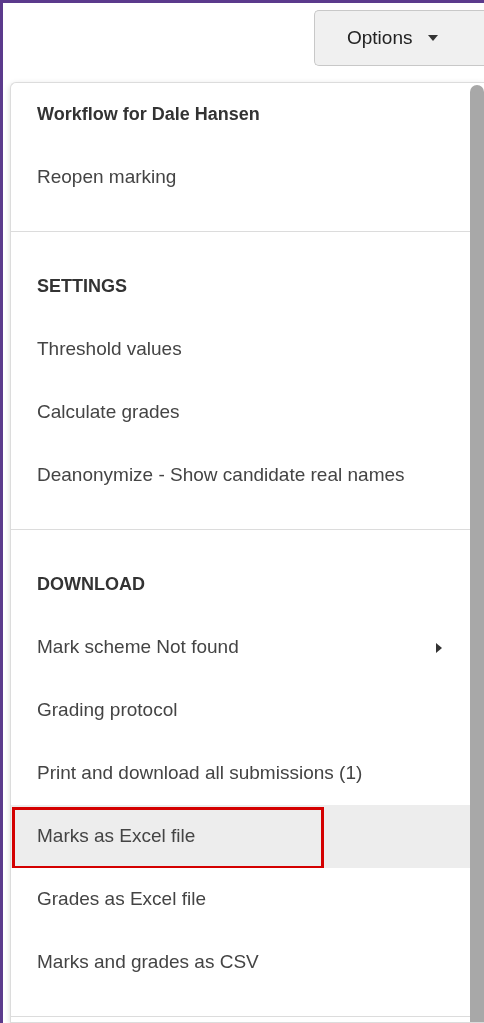 This screenshot has width=484, height=1023. Describe the element at coordinates (148, 114) in the screenshot. I see `section-heading: Workflow for Dale Hansen` at that location.